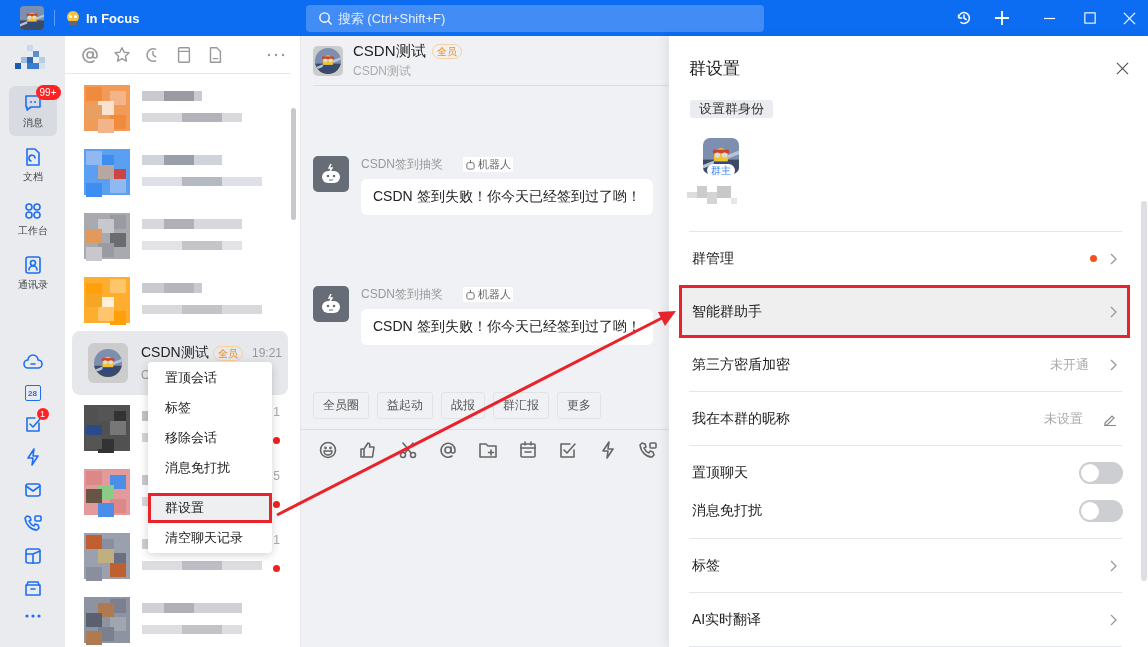 The width and height of the screenshot is (1148, 647). Describe the element at coordinates (42, 414) in the screenshot. I see `count-badge: 1` at that location.